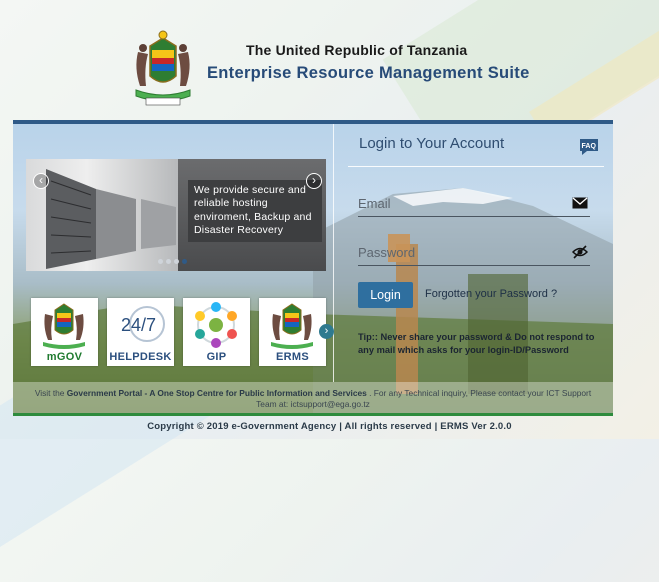 This screenshot has height=582, width=659. I want to click on tile-label: mGOV, so click(64, 357).